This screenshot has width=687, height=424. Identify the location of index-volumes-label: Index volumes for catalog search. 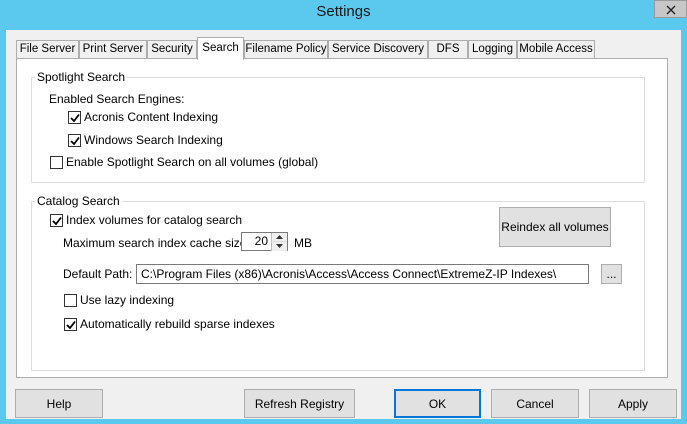
(154, 220).